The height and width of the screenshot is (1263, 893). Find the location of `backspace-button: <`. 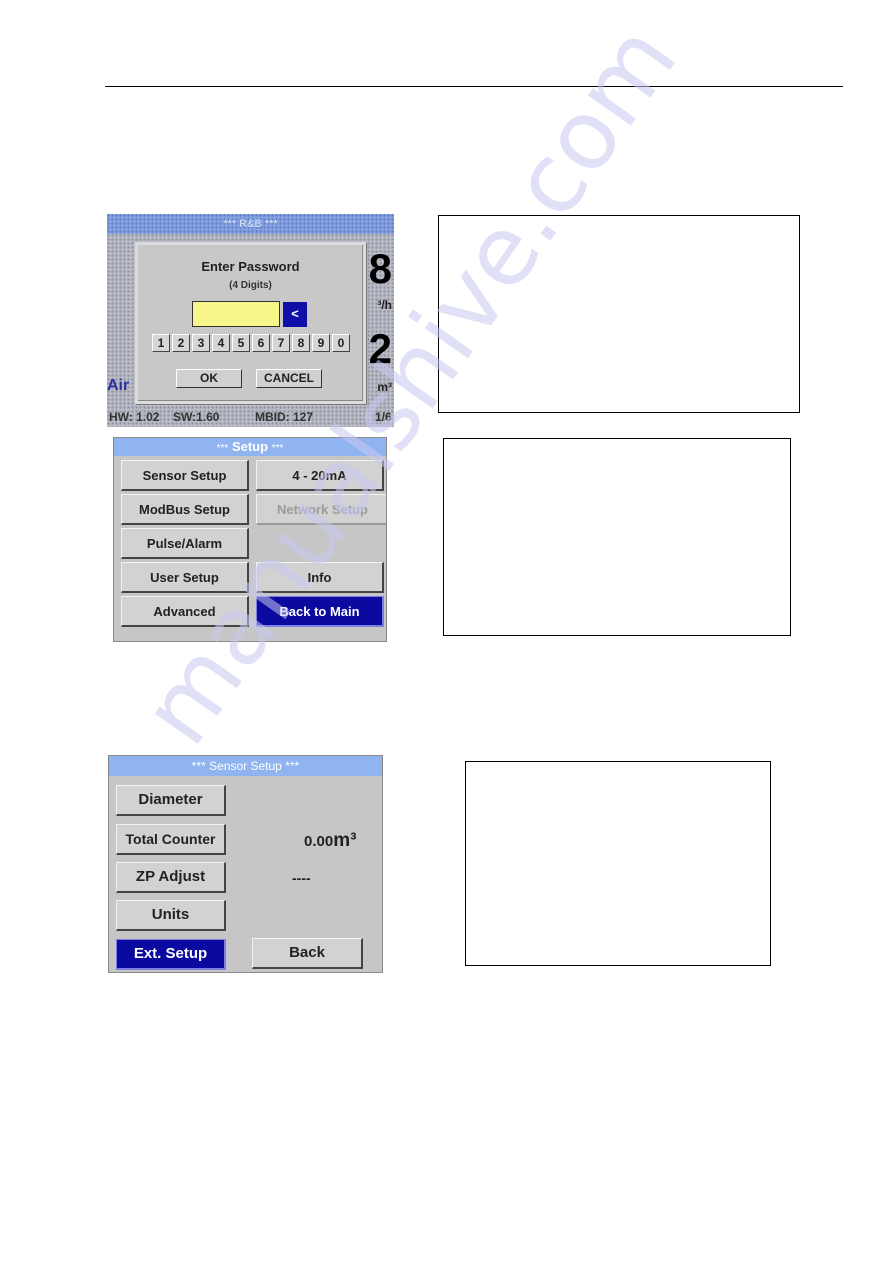

backspace-button: < is located at coordinates (295, 314).